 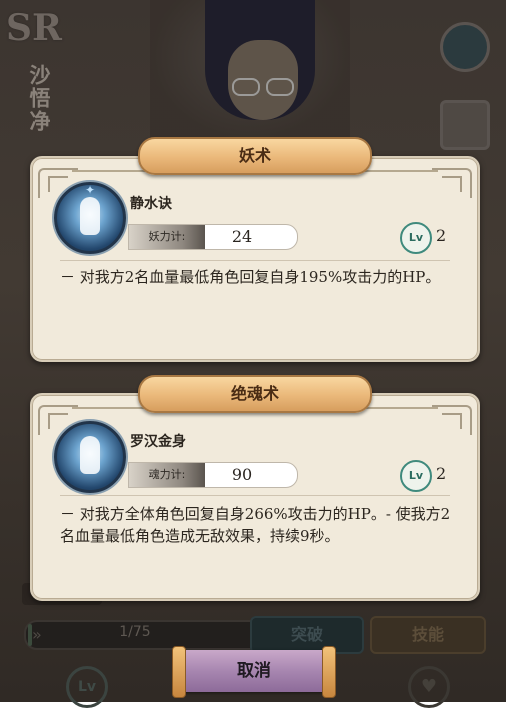 What do you see at coordinates (307, 635) in the screenshot?
I see `breakthrough-button: 突破` at bounding box center [307, 635].